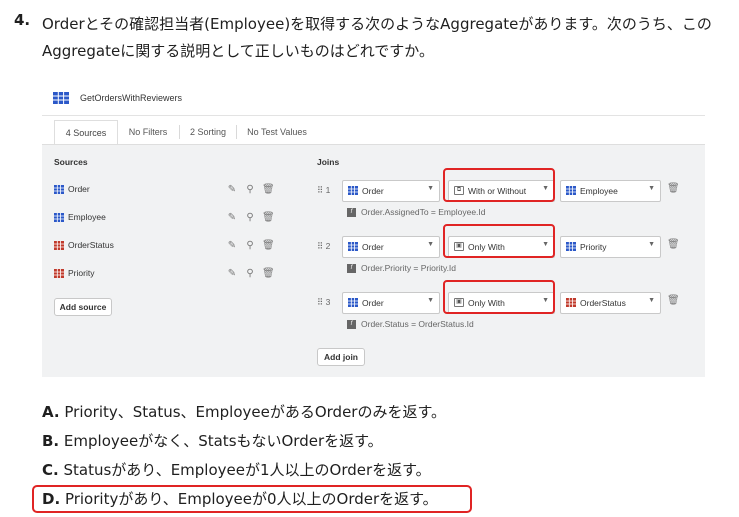  I want to click on source-item: Order ✎ ⚲ 🗑, so click(169, 190).